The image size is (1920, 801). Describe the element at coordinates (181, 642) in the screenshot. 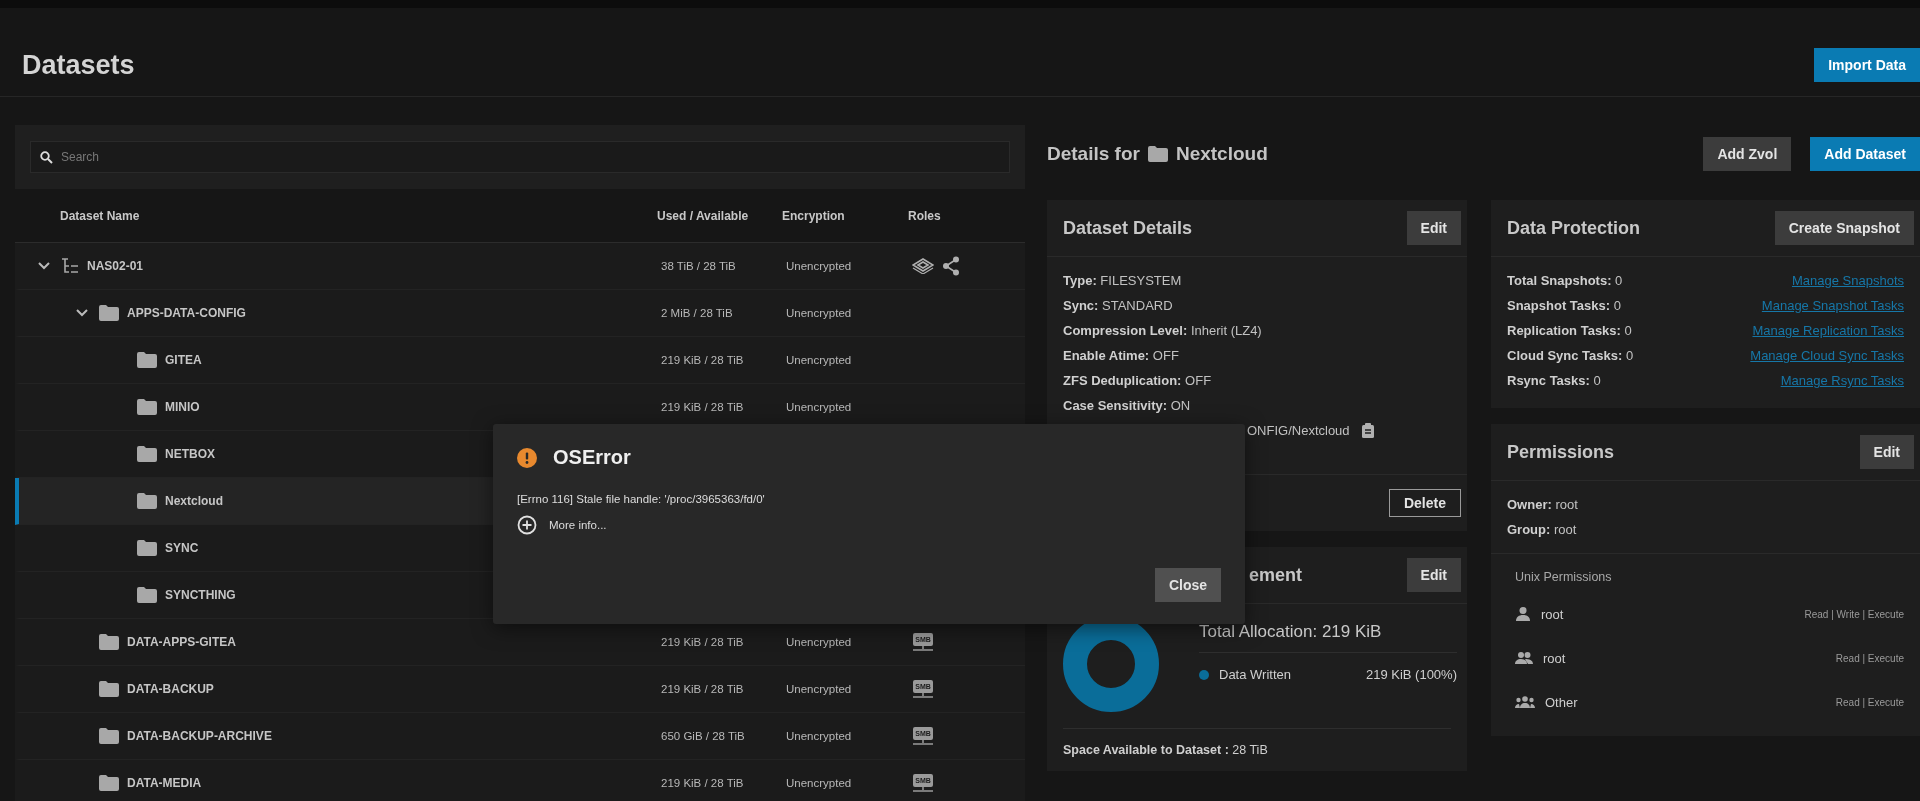

I see `dataset-name: DATA-APPS-GITEA` at that location.